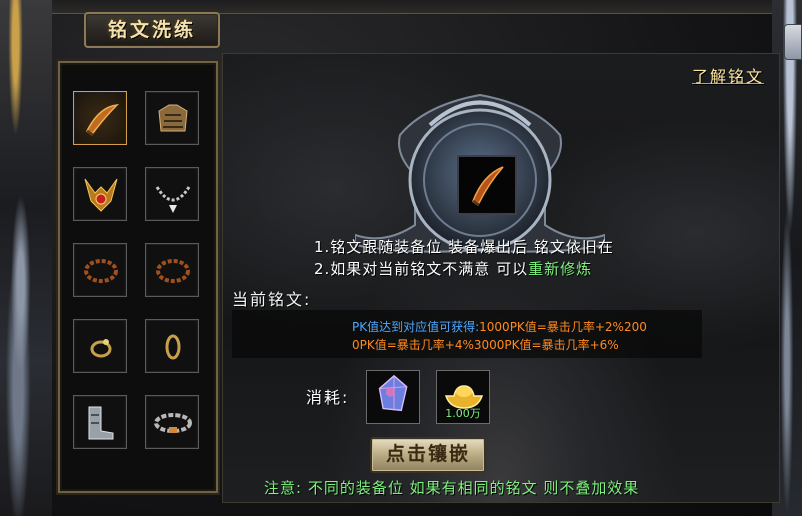 The height and width of the screenshot is (516, 802). I want to click on slot-belt, so click(172, 422).